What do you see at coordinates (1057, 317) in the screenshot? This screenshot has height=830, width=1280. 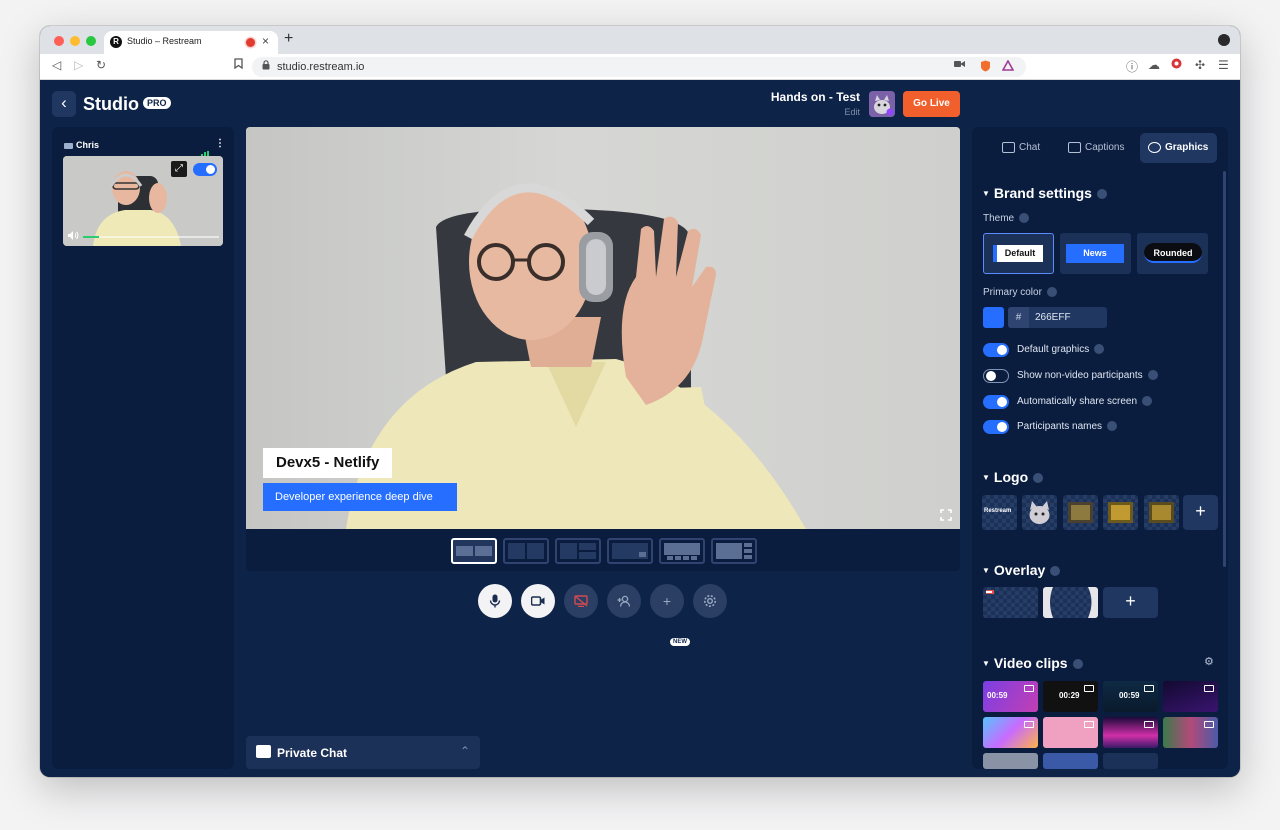 I see `primary-color-input: # 266EFF` at bounding box center [1057, 317].